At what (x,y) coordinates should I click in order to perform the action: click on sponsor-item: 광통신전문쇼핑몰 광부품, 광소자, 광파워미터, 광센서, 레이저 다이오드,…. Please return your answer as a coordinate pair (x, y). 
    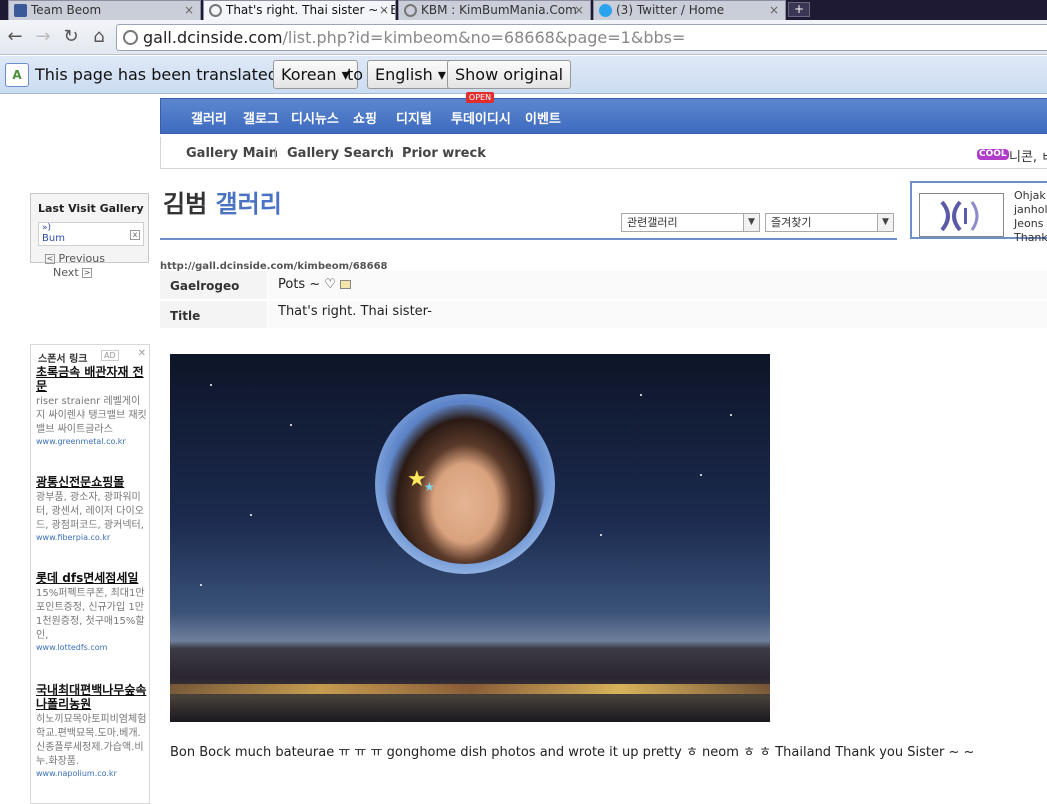
    Looking at the image, I should click on (92, 509).